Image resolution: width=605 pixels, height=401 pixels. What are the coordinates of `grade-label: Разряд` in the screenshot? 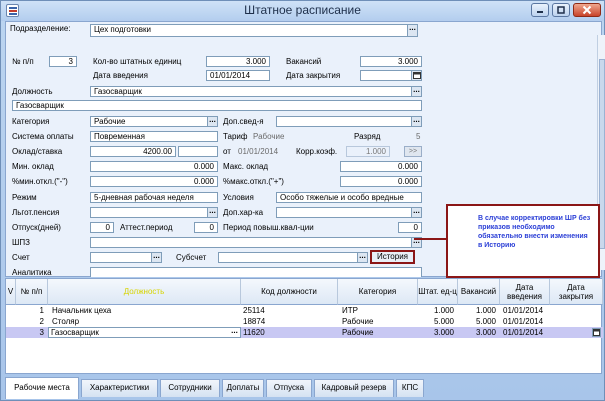 It's located at (367, 136).